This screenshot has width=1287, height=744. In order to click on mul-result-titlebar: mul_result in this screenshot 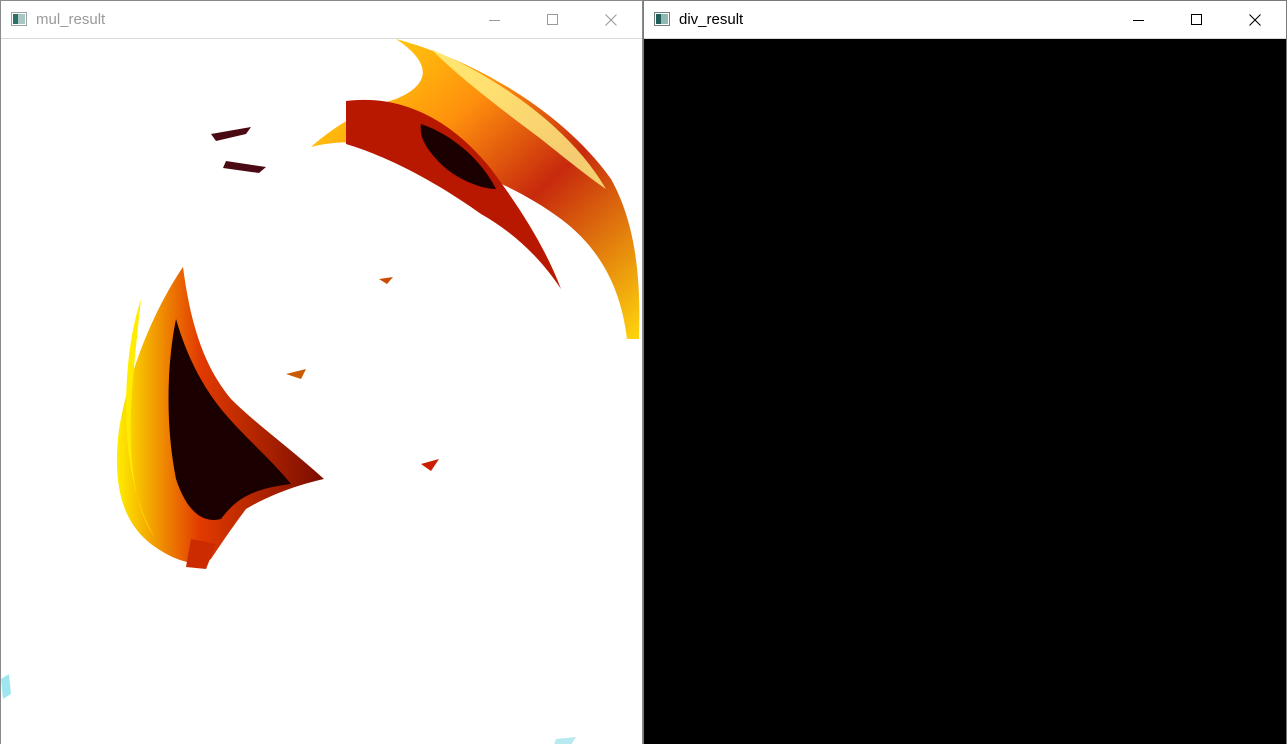, I will do `click(321, 20)`.